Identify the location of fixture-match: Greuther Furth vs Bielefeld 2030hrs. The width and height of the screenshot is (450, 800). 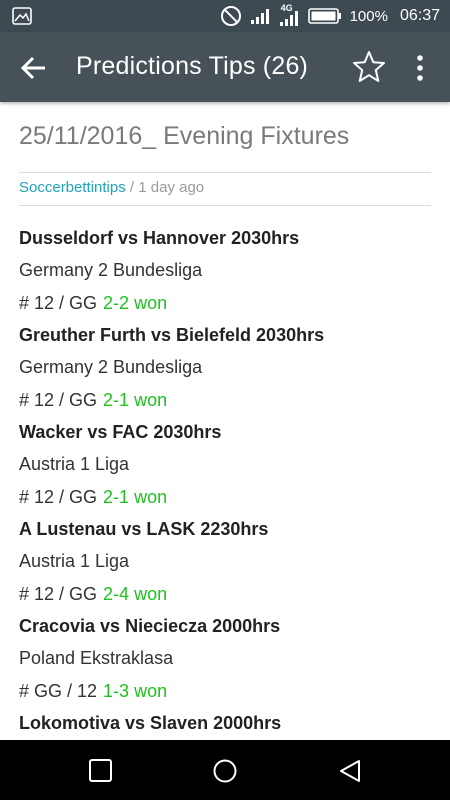
(172, 335).